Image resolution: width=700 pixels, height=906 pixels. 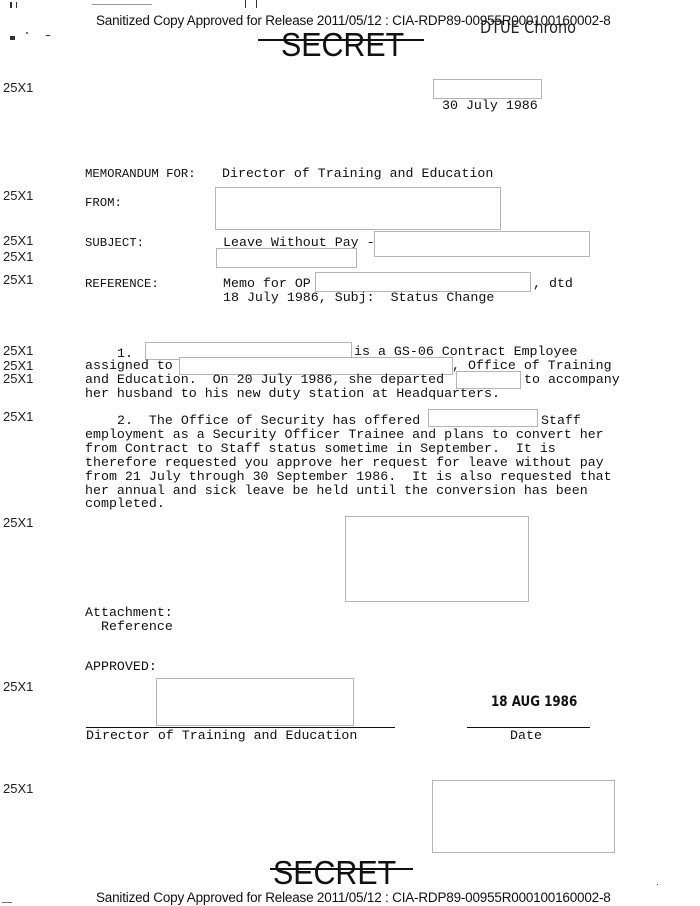 I want to click on paragraph-1-line-2-prefix: assigned to, so click(x=129, y=365).